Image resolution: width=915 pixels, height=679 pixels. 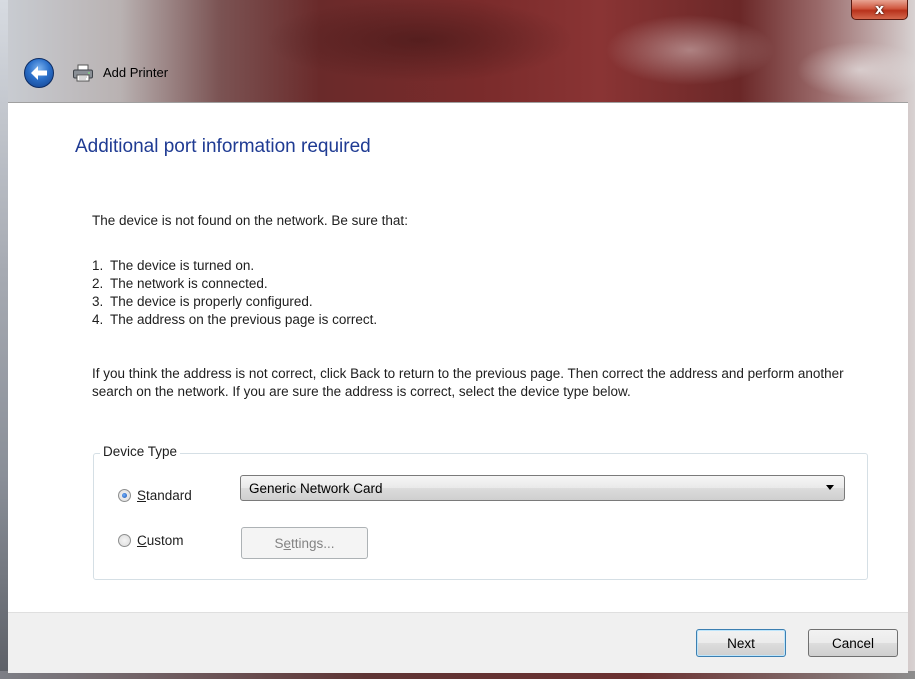 What do you see at coordinates (287, 543) in the screenshot?
I see `settings-accel: e` at bounding box center [287, 543].